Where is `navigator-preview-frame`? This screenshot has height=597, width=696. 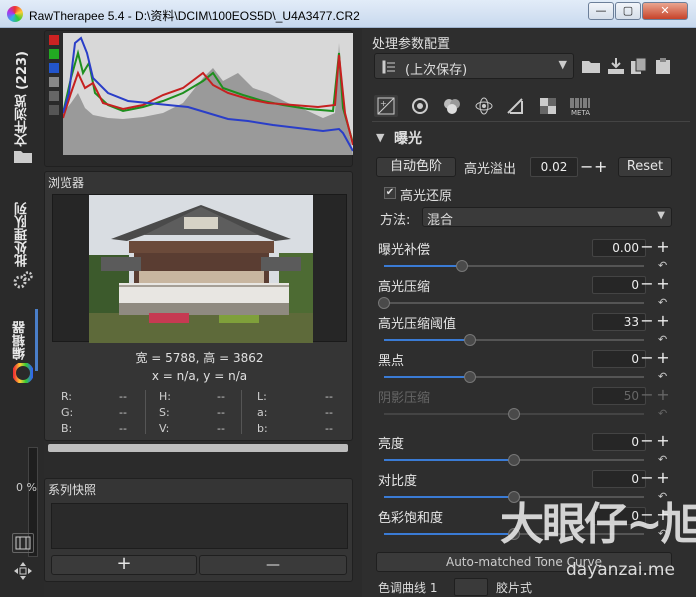 navigator-preview-frame is located at coordinates (199, 268).